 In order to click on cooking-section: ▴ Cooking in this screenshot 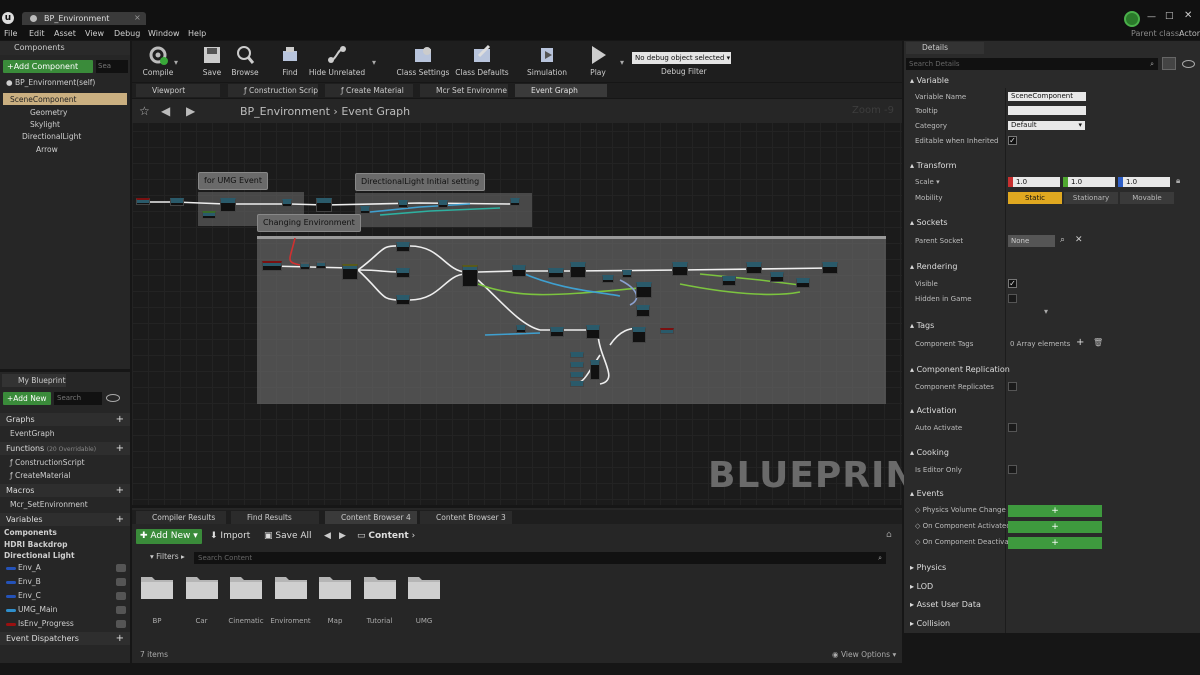, I will do `click(1052, 453)`.